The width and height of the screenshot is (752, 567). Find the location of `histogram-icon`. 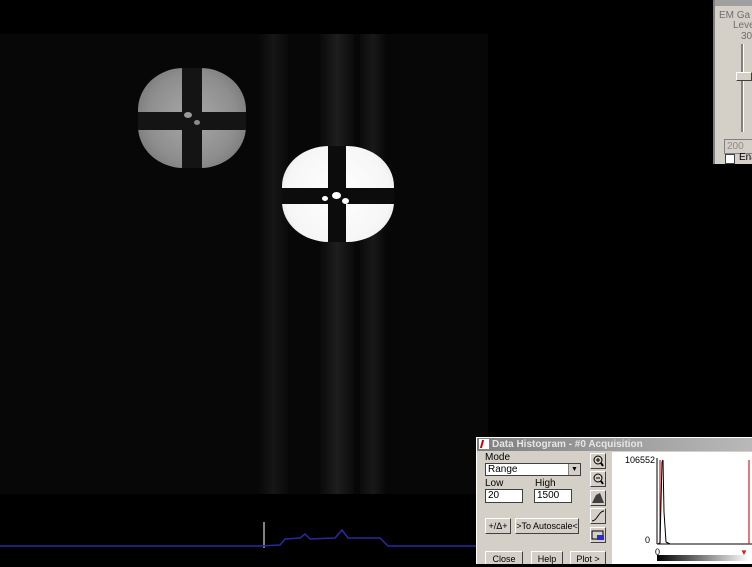

histogram-icon is located at coordinates (598, 498).